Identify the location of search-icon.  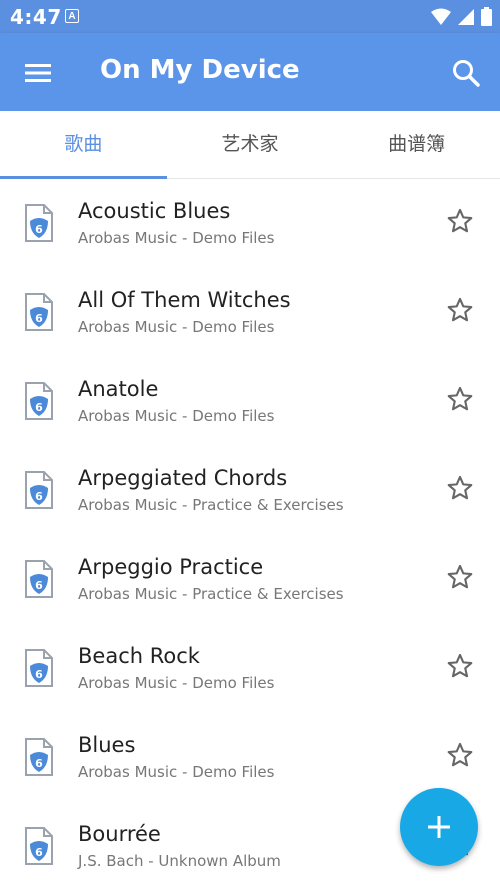
(466, 73).